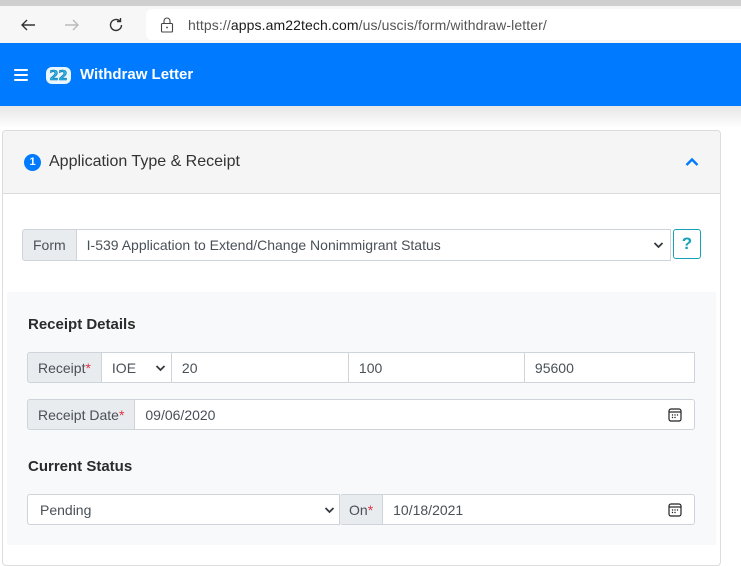 The height and width of the screenshot is (566, 741). I want to click on receipt-number-row: Receipt * IOE 20 100 95600, so click(361, 367).